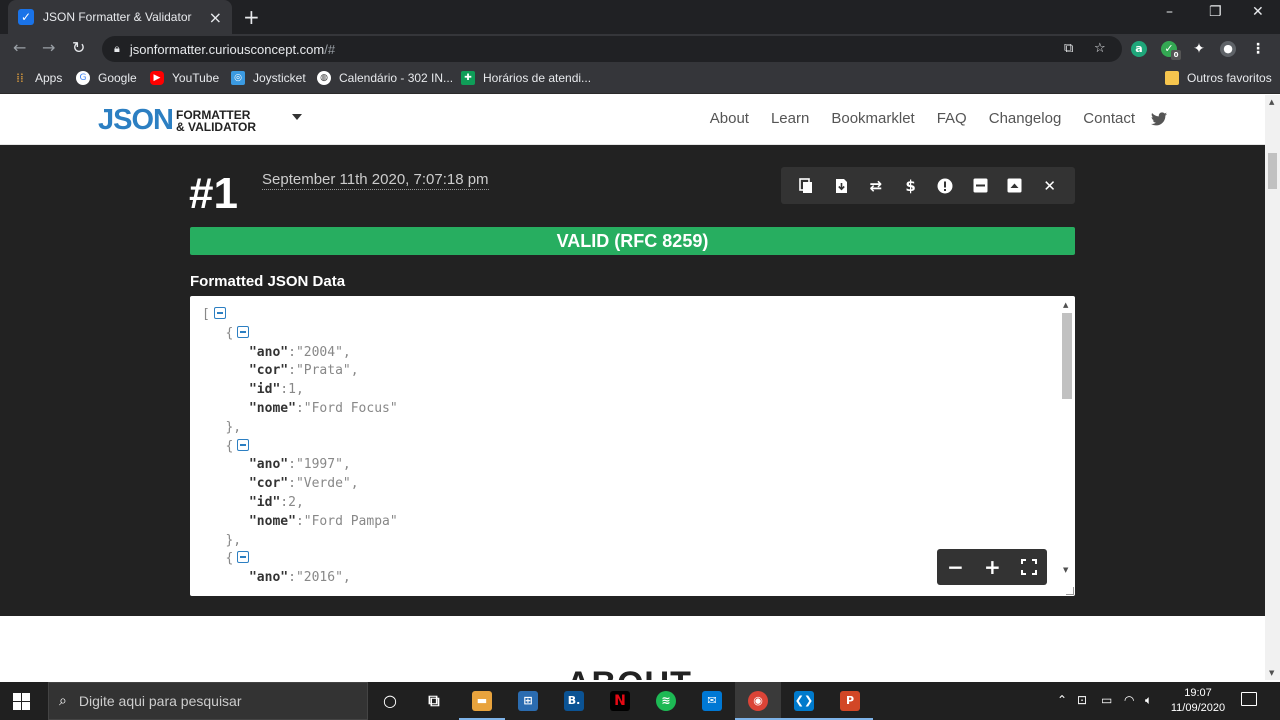 The height and width of the screenshot is (720, 1280). I want to click on volume-icon: 🔈︎, so click(1148, 700).